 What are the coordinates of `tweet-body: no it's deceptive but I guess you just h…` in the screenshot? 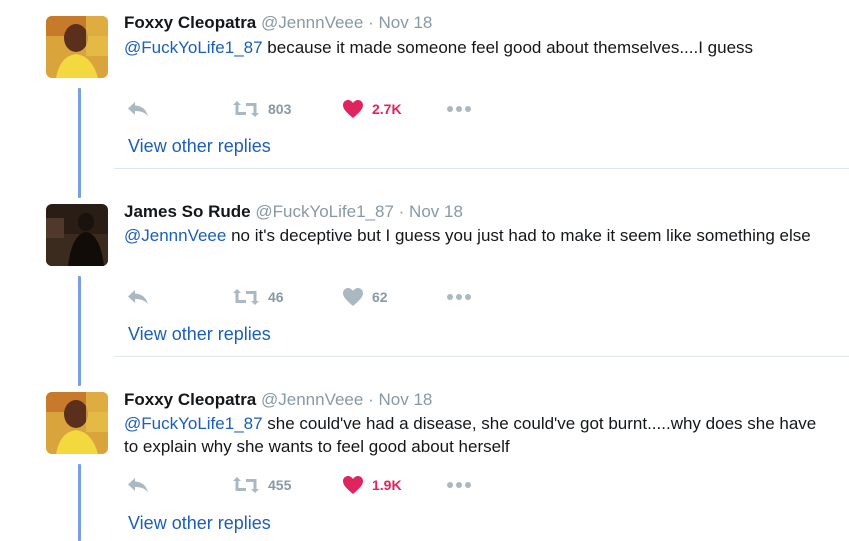 It's located at (518, 235).